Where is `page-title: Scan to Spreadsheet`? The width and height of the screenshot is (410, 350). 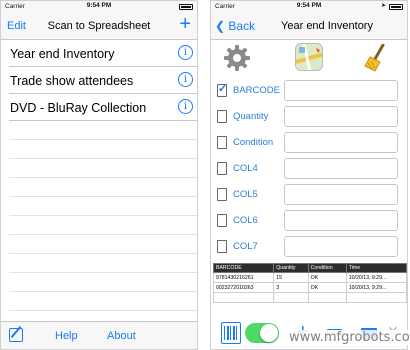
page-title: Scan to Spreadsheet is located at coordinates (99, 26).